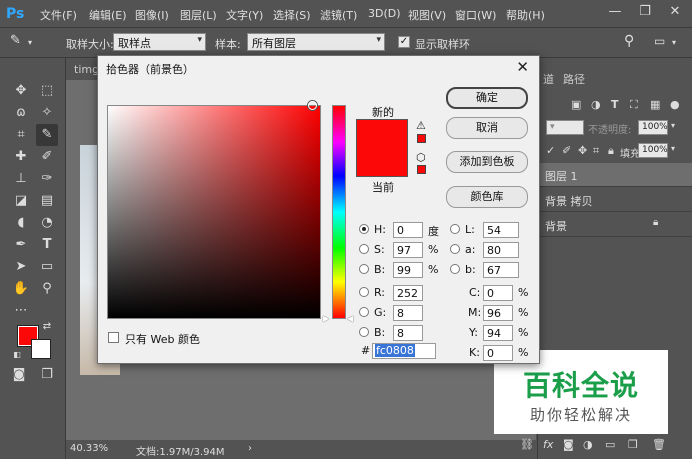 The width and height of the screenshot is (692, 459). Describe the element at coordinates (653, 127) in the screenshot. I see `opacity-input: 100%` at that location.